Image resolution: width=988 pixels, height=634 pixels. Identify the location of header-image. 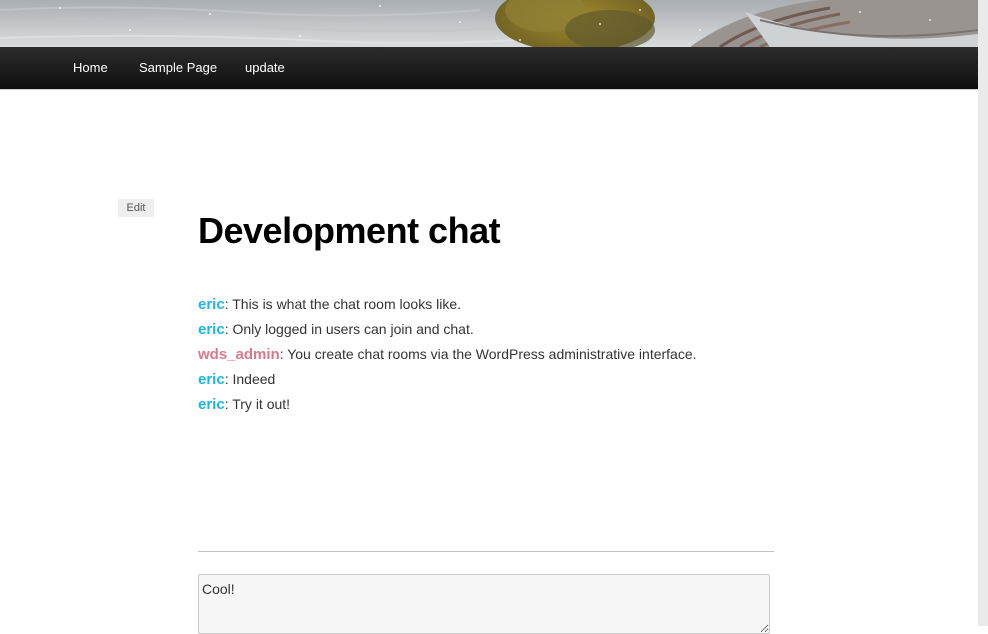
(489, 23).